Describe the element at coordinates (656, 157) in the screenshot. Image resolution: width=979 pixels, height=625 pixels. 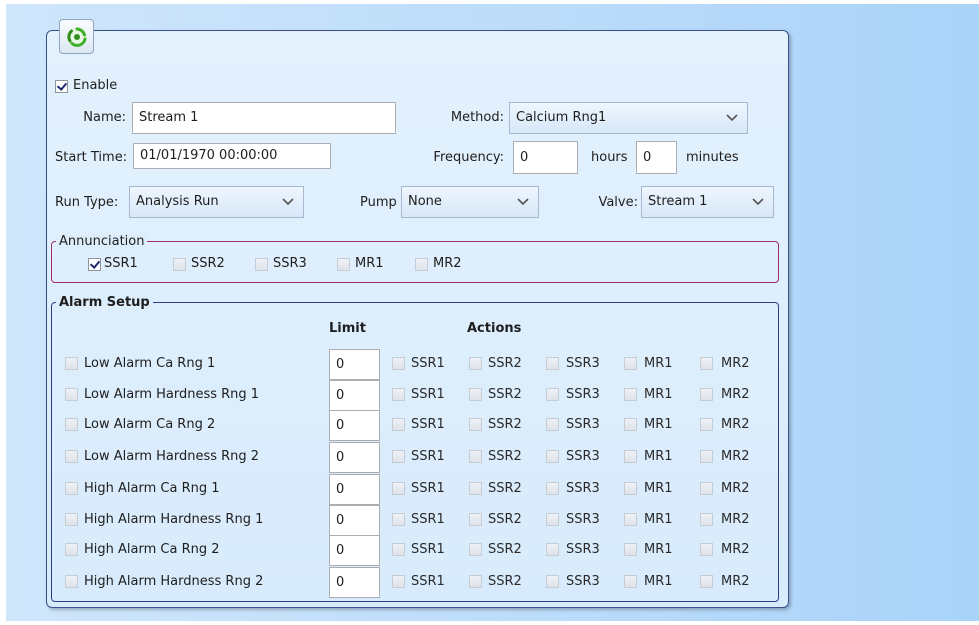
I see `frequency-minutes-field: 0` at that location.